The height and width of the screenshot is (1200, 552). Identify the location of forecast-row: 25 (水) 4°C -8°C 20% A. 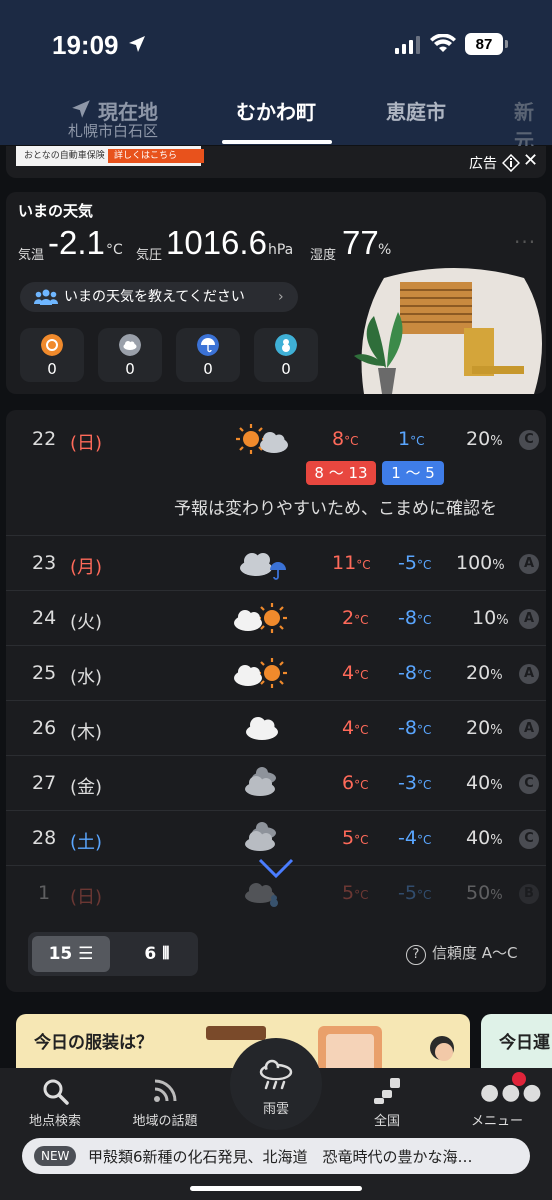
(276, 673).